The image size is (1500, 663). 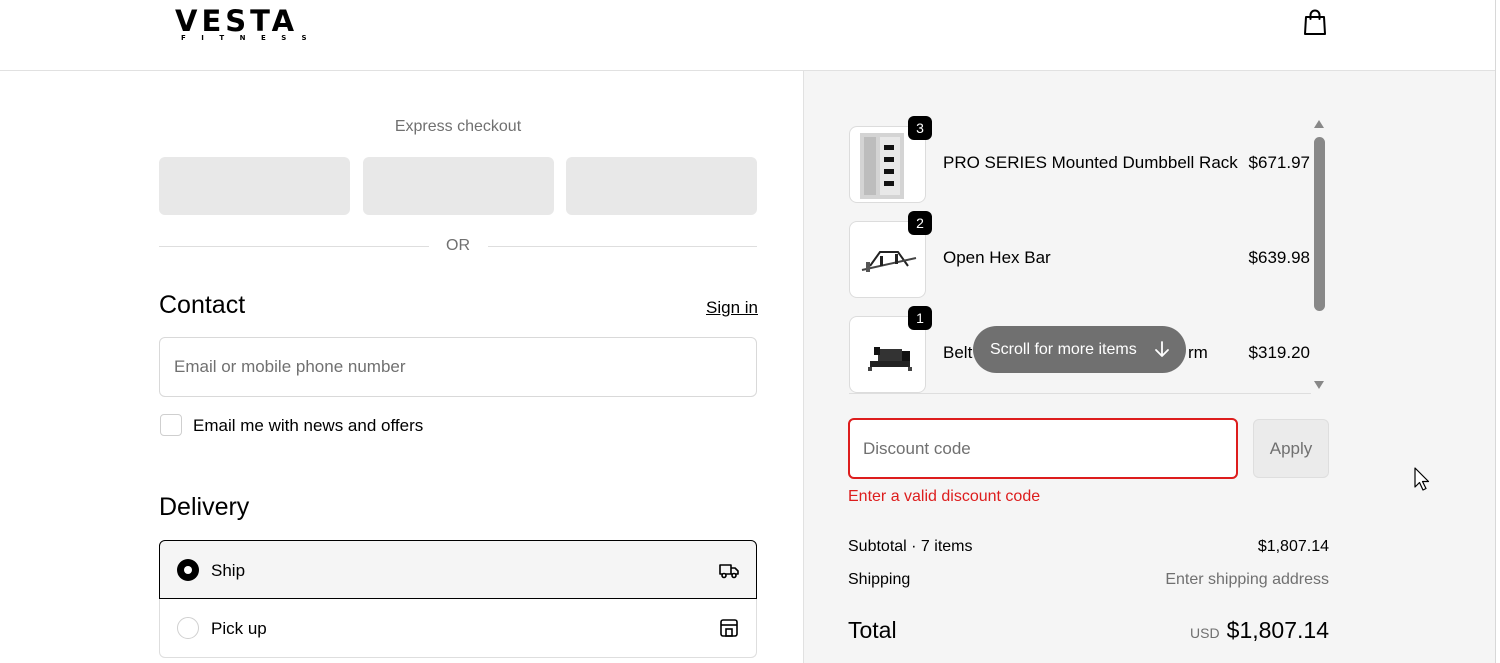 What do you see at coordinates (308, 425) in the screenshot?
I see `newsletter-label: Email me with news and offers` at bounding box center [308, 425].